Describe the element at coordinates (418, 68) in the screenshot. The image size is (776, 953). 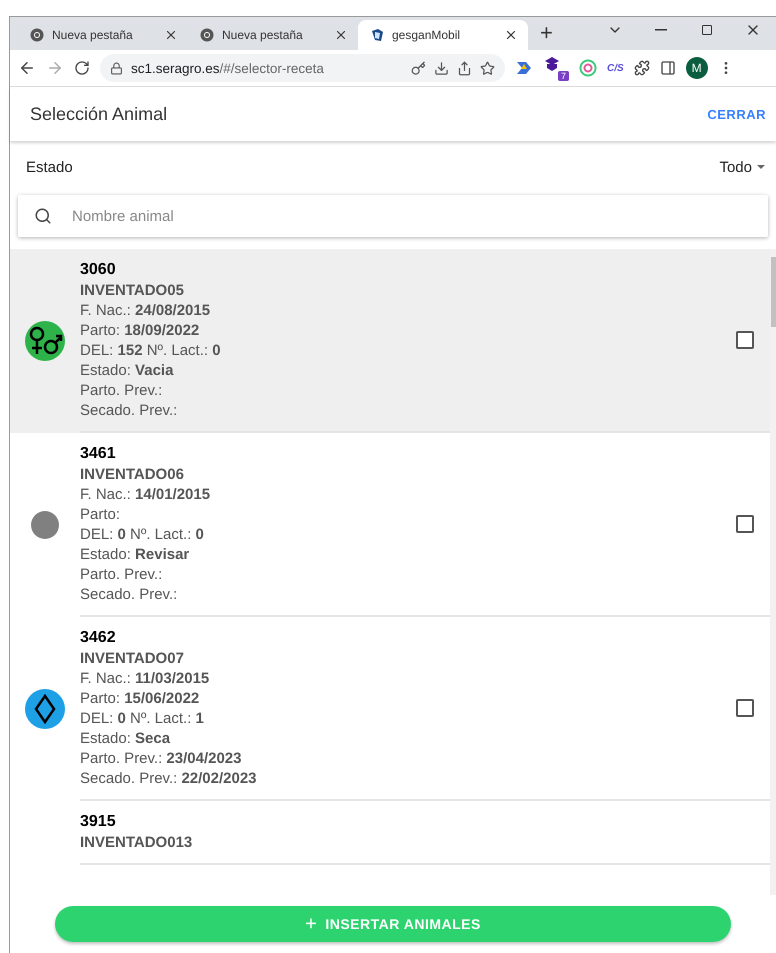
I see `key-icon` at that location.